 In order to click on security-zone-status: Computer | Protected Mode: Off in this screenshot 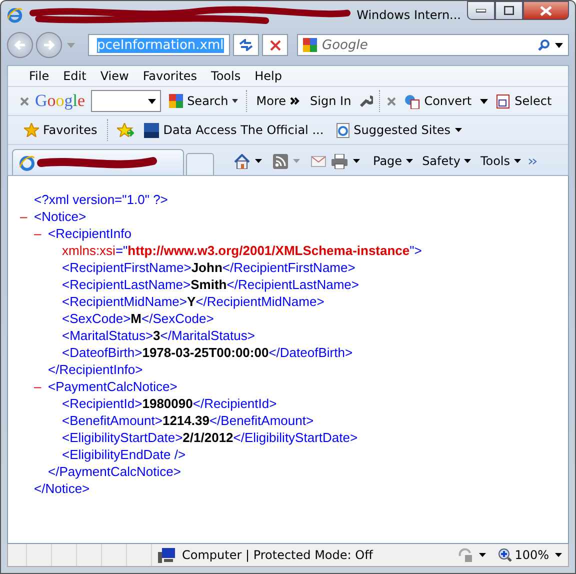, I will do `click(277, 555)`.